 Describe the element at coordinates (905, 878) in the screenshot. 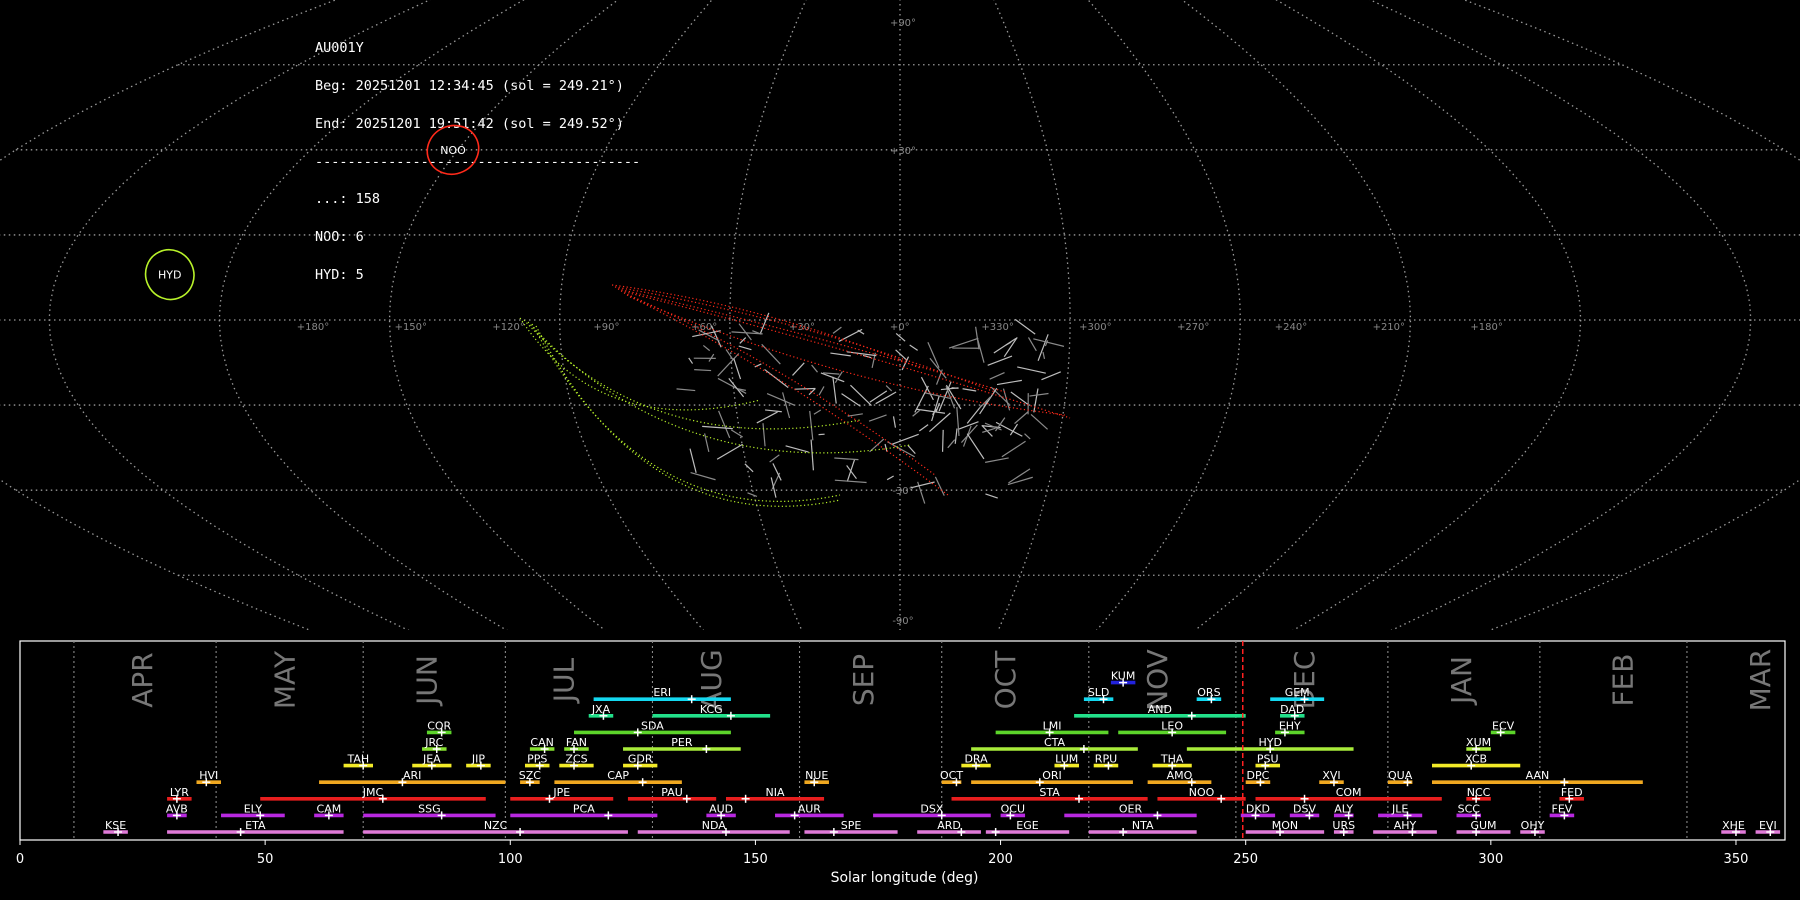

I see `x-axis-title: Solar longitude (deg)` at that location.